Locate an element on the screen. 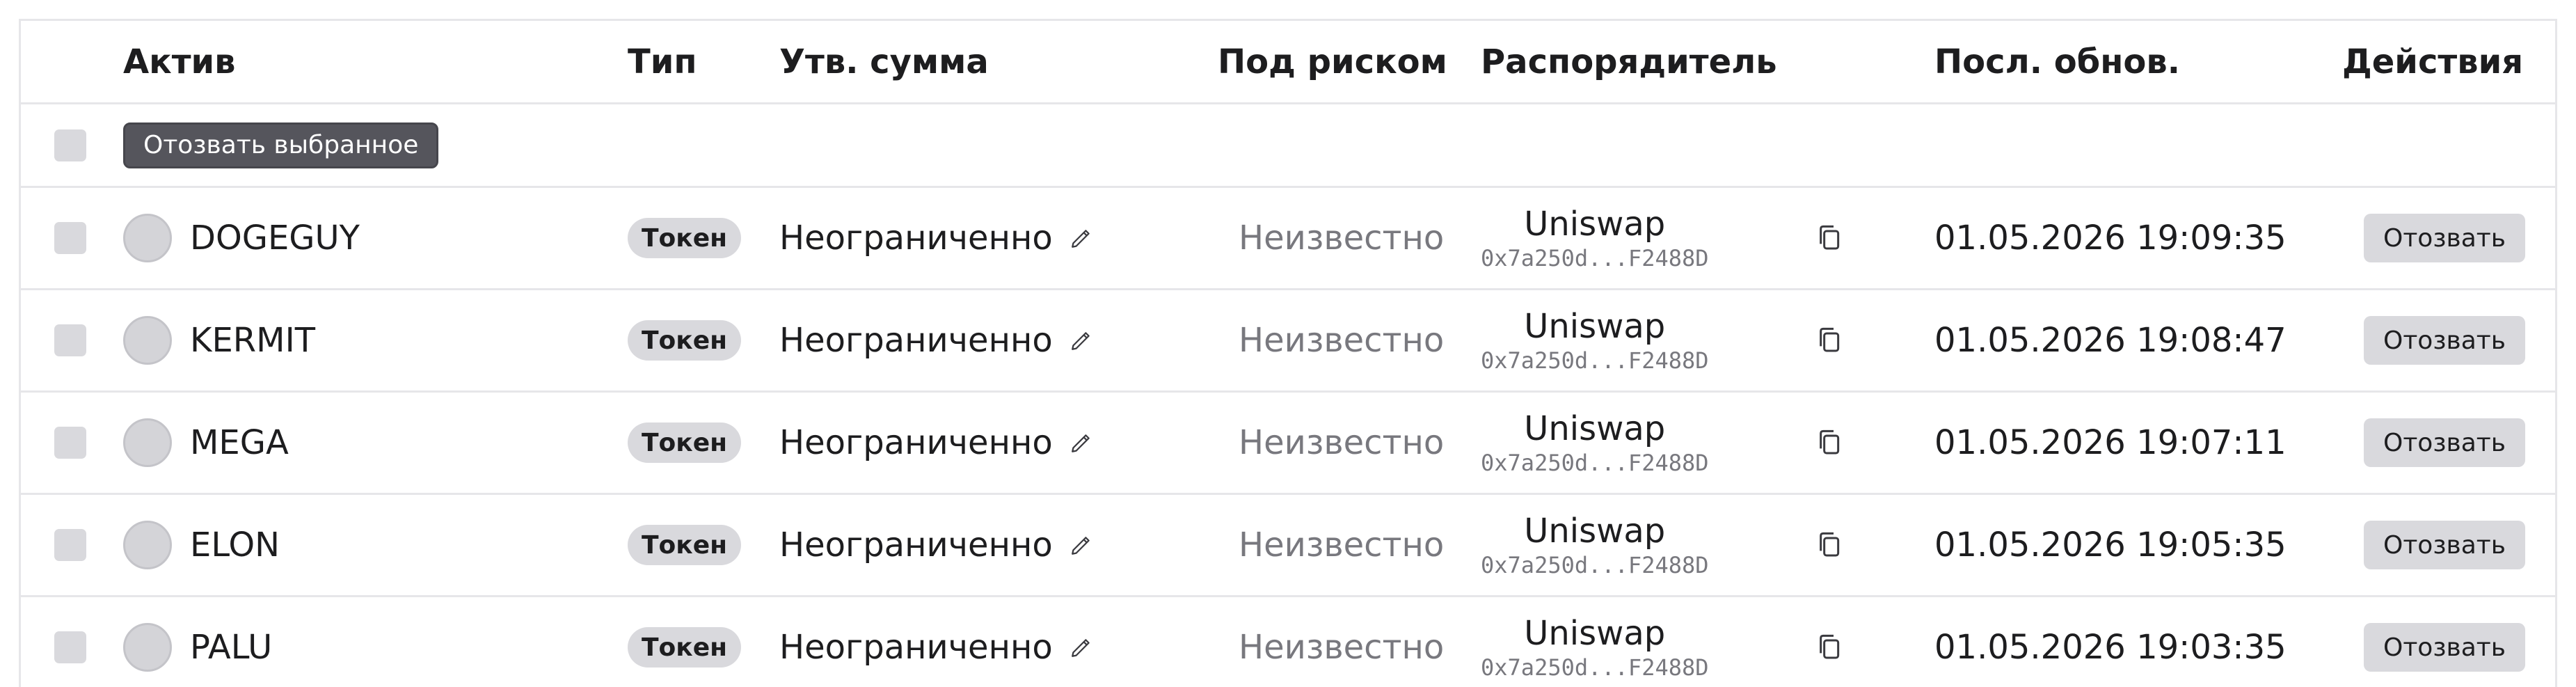  asset-name: ELON is located at coordinates (235, 545).